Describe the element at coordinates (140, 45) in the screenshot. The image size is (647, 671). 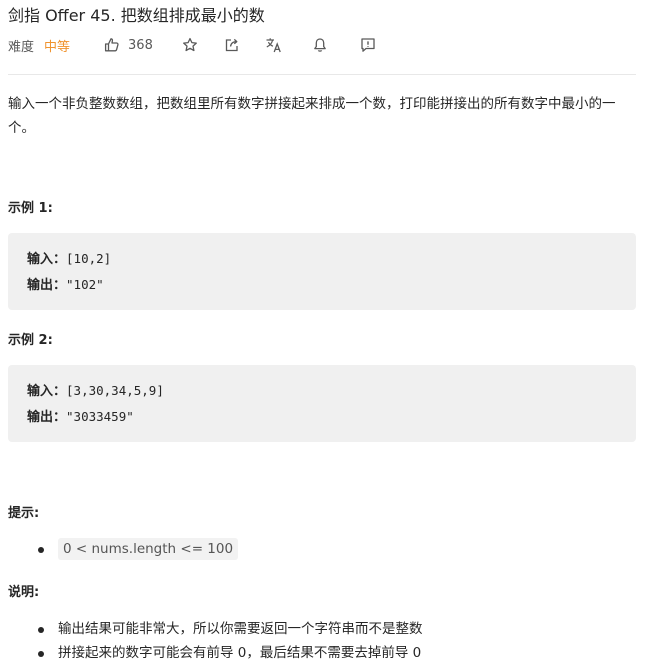
I see `like-count: 368` at that location.